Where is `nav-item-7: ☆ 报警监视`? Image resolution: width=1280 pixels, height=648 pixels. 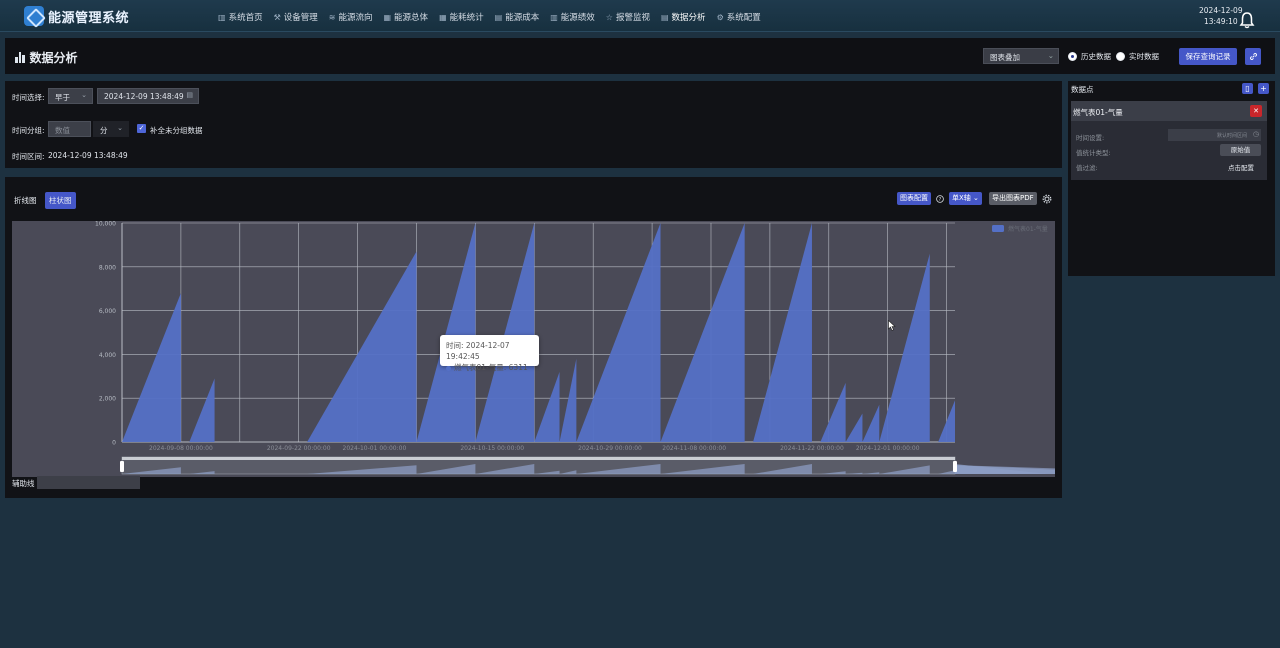
nav-item-7: ☆ 报警监视 is located at coordinates (627, 17).